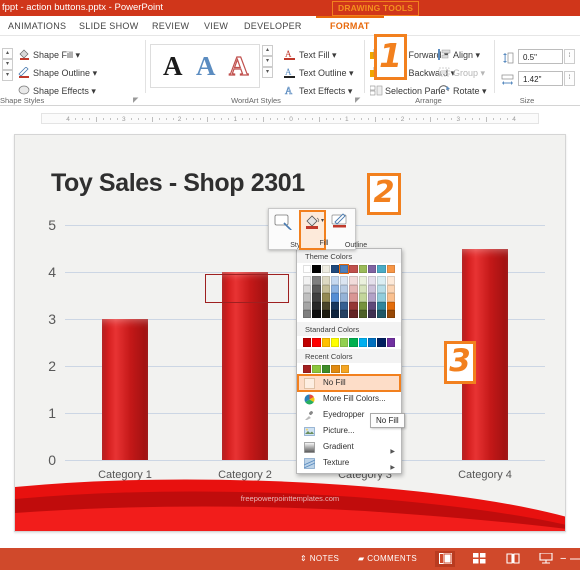  Describe the element at coordinates (109, 26) in the screenshot. I see `tab-slide-show: SLIDE SHOW` at that location.